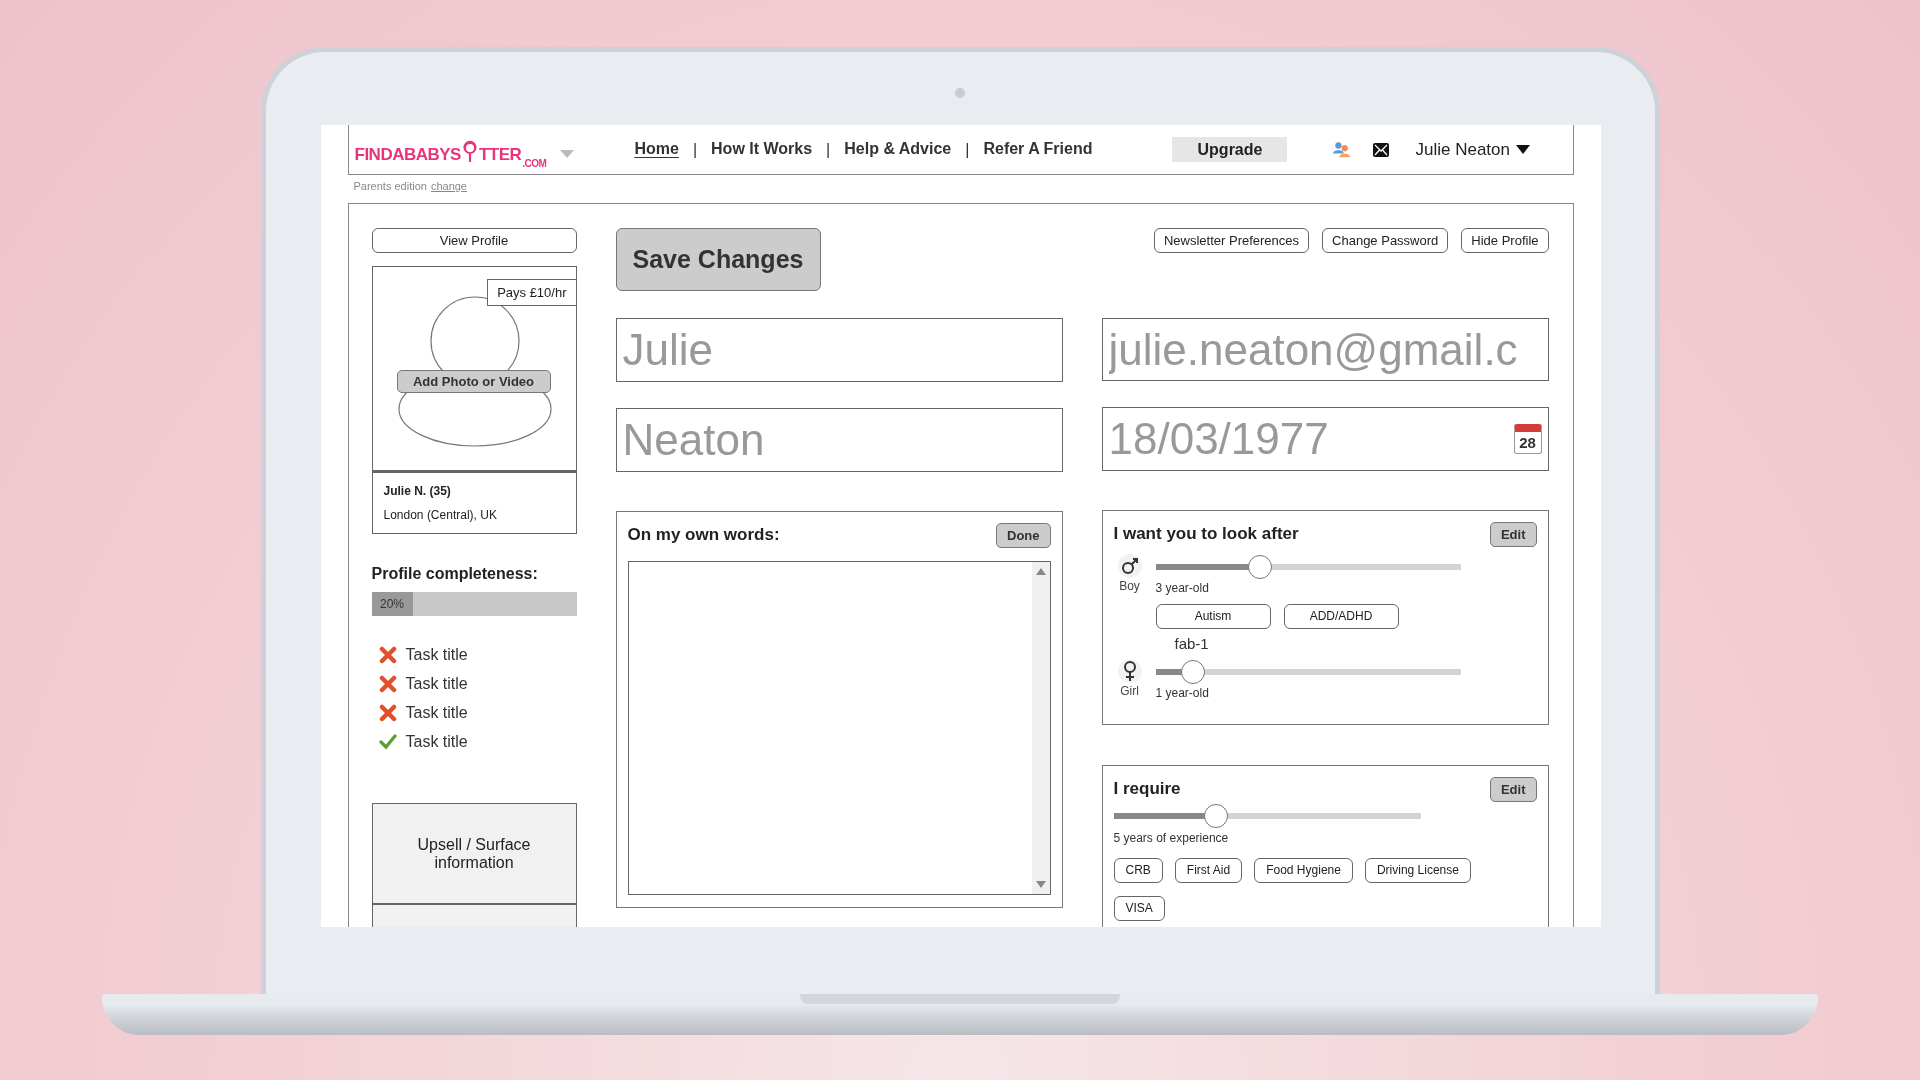  I want to click on nav-link: Refer A Friend, so click(1038, 149).